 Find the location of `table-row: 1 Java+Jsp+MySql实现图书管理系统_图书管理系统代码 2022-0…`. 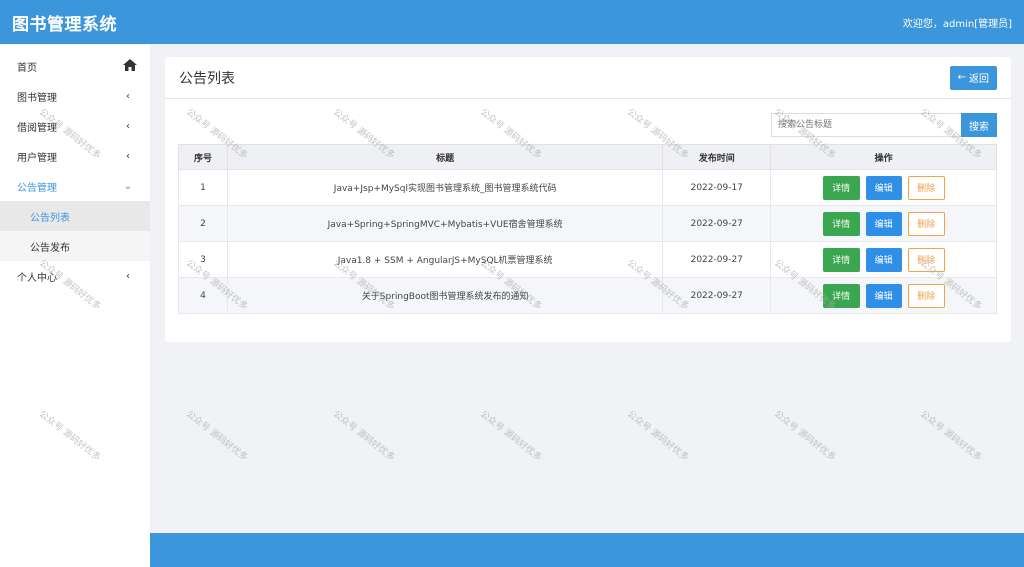

table-row: 1 Java+Jsp+MySql实现图书管理系统_图书管理系统代码 2022-0… is located at coordinates (587, 187).